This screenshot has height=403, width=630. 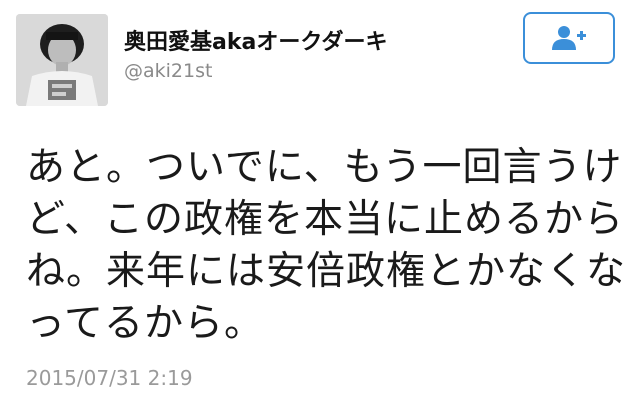 I want to click on add-user-icon, so click(x=569, y=38).